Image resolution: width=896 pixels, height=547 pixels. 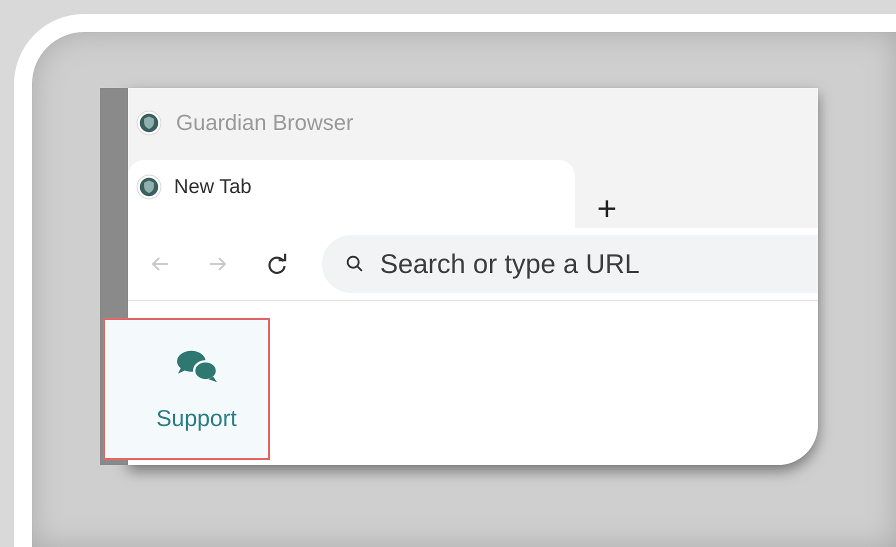 What do you see at coordinates (186, 389) in the screenshot?
I see `support-sidebar-item: Support` at bounding box center [186, 389].